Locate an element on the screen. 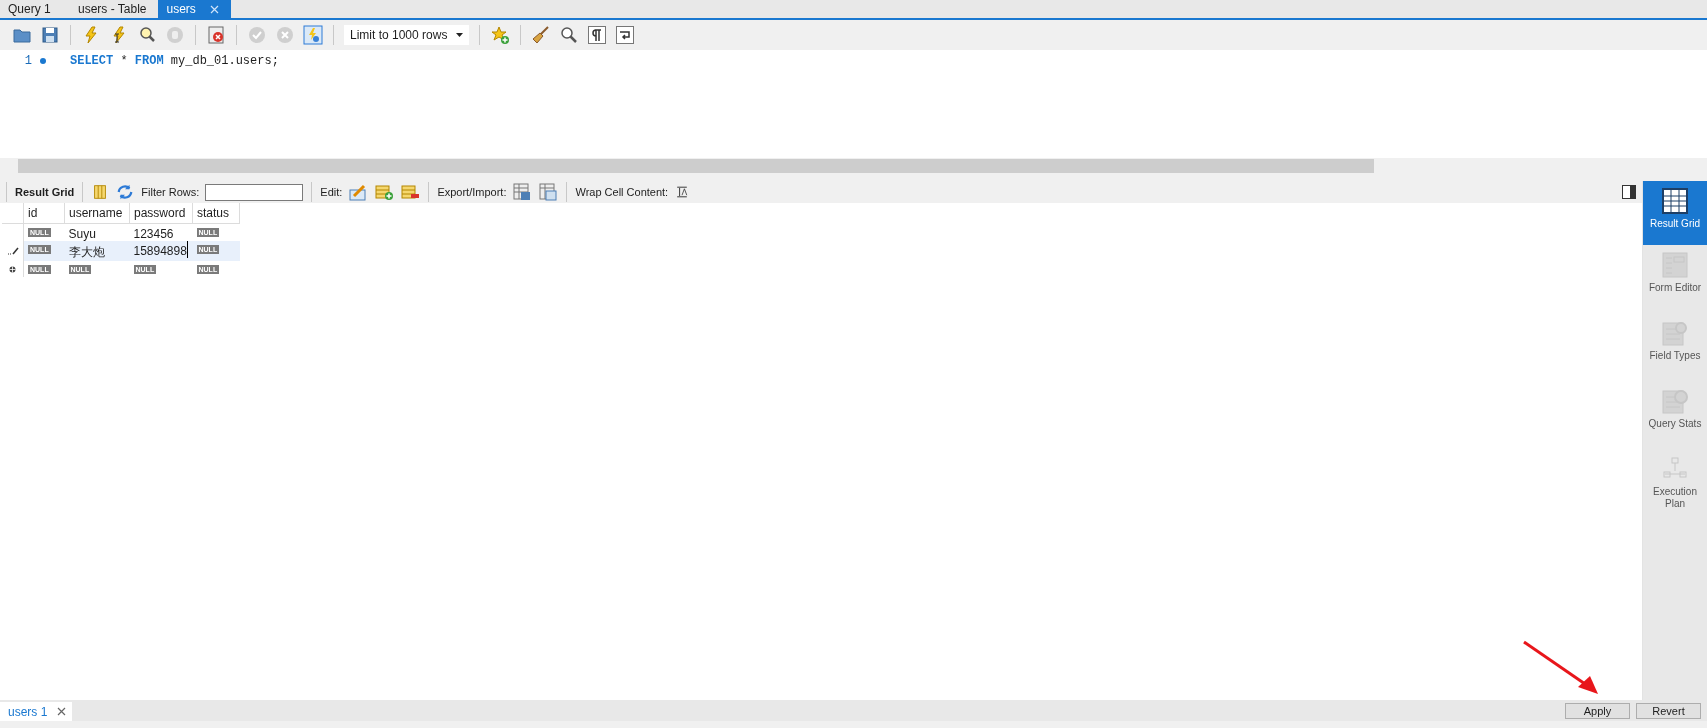  editor-tab: users - Table is located at coordinates (114, 9).